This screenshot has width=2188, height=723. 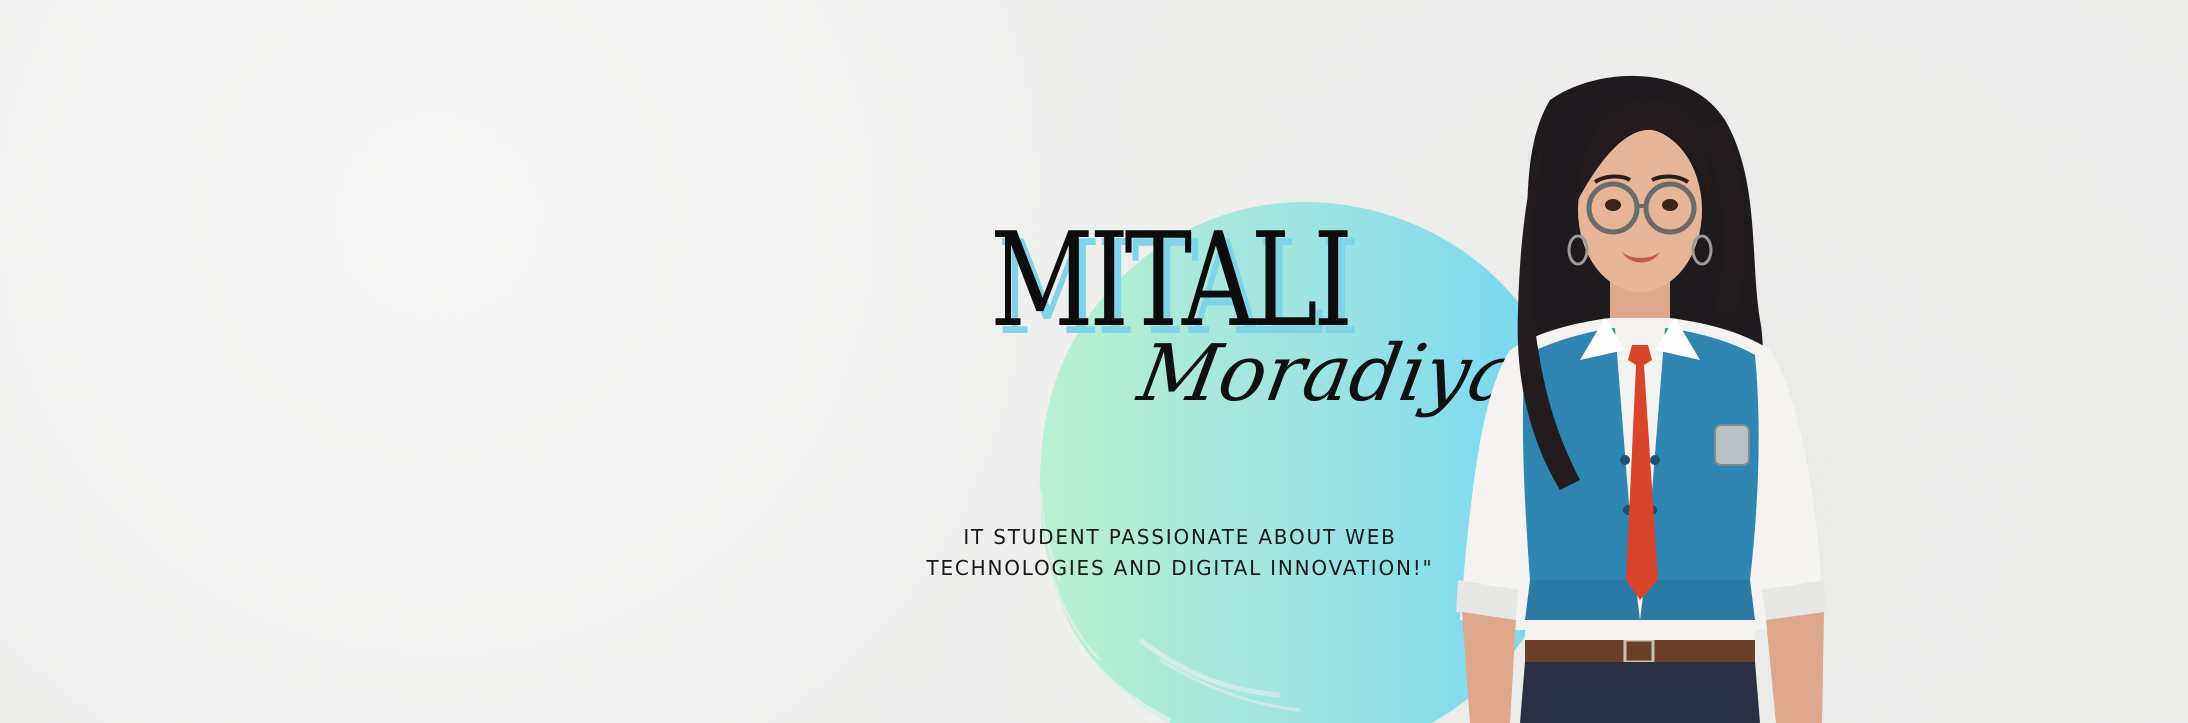 What do you see at coordinates (1180, 537) in the screenshot?
I see `tagline-line-1: IT STUDENT PASSIONATE ABOUT WEB` at bounding box center [1180, 537].